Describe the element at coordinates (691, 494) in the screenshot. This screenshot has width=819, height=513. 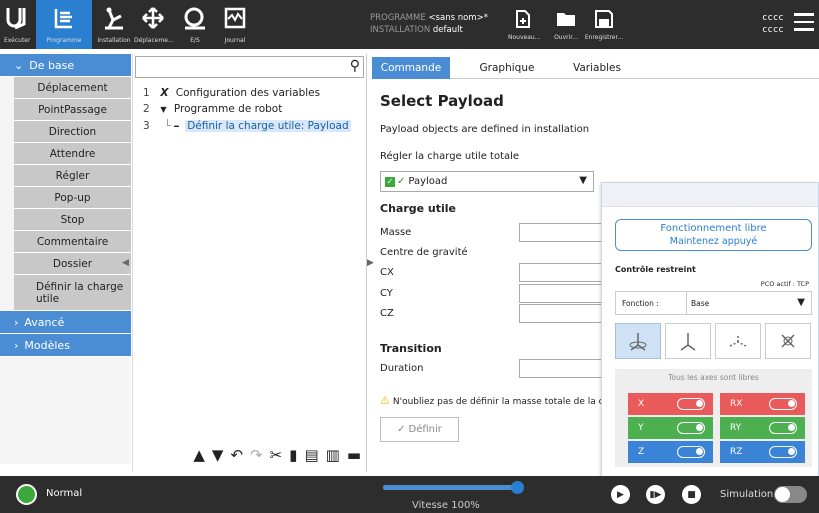
I see `stop-icon: ■` at that location.